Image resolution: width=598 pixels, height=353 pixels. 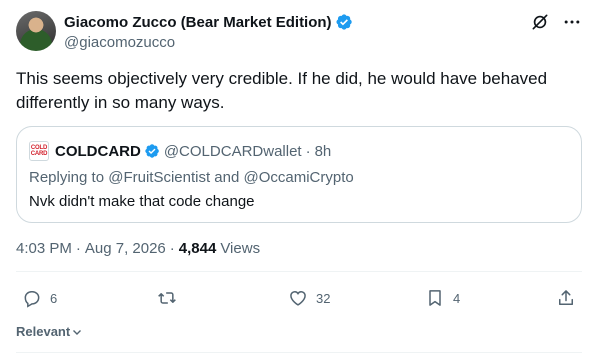 I want to click on bookmark-count: 4, so click(x=457, y=298).